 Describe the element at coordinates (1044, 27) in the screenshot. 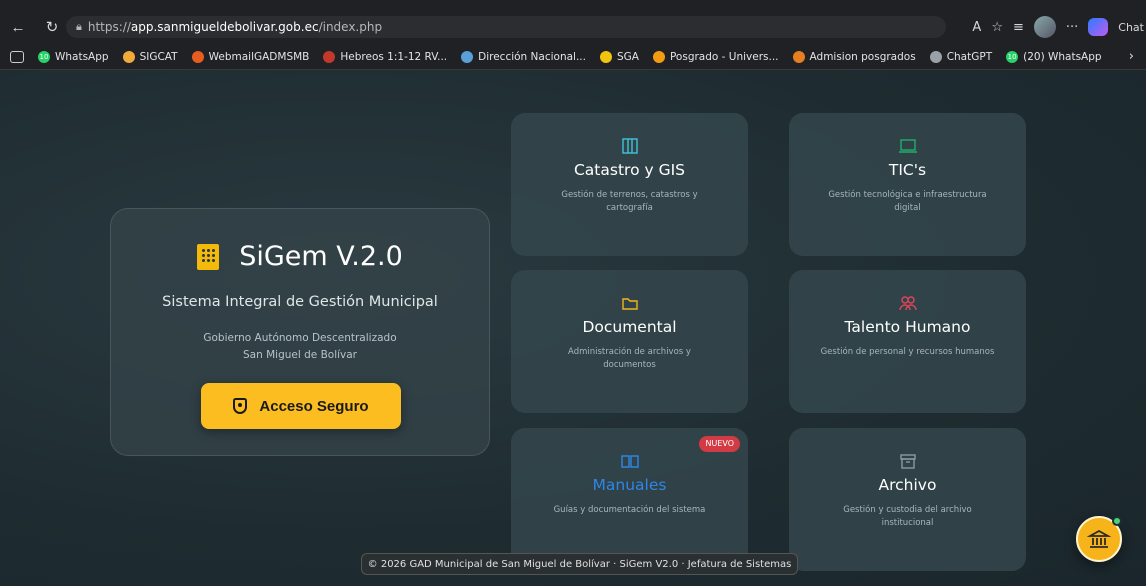

I see `profile-avatar` at that location.